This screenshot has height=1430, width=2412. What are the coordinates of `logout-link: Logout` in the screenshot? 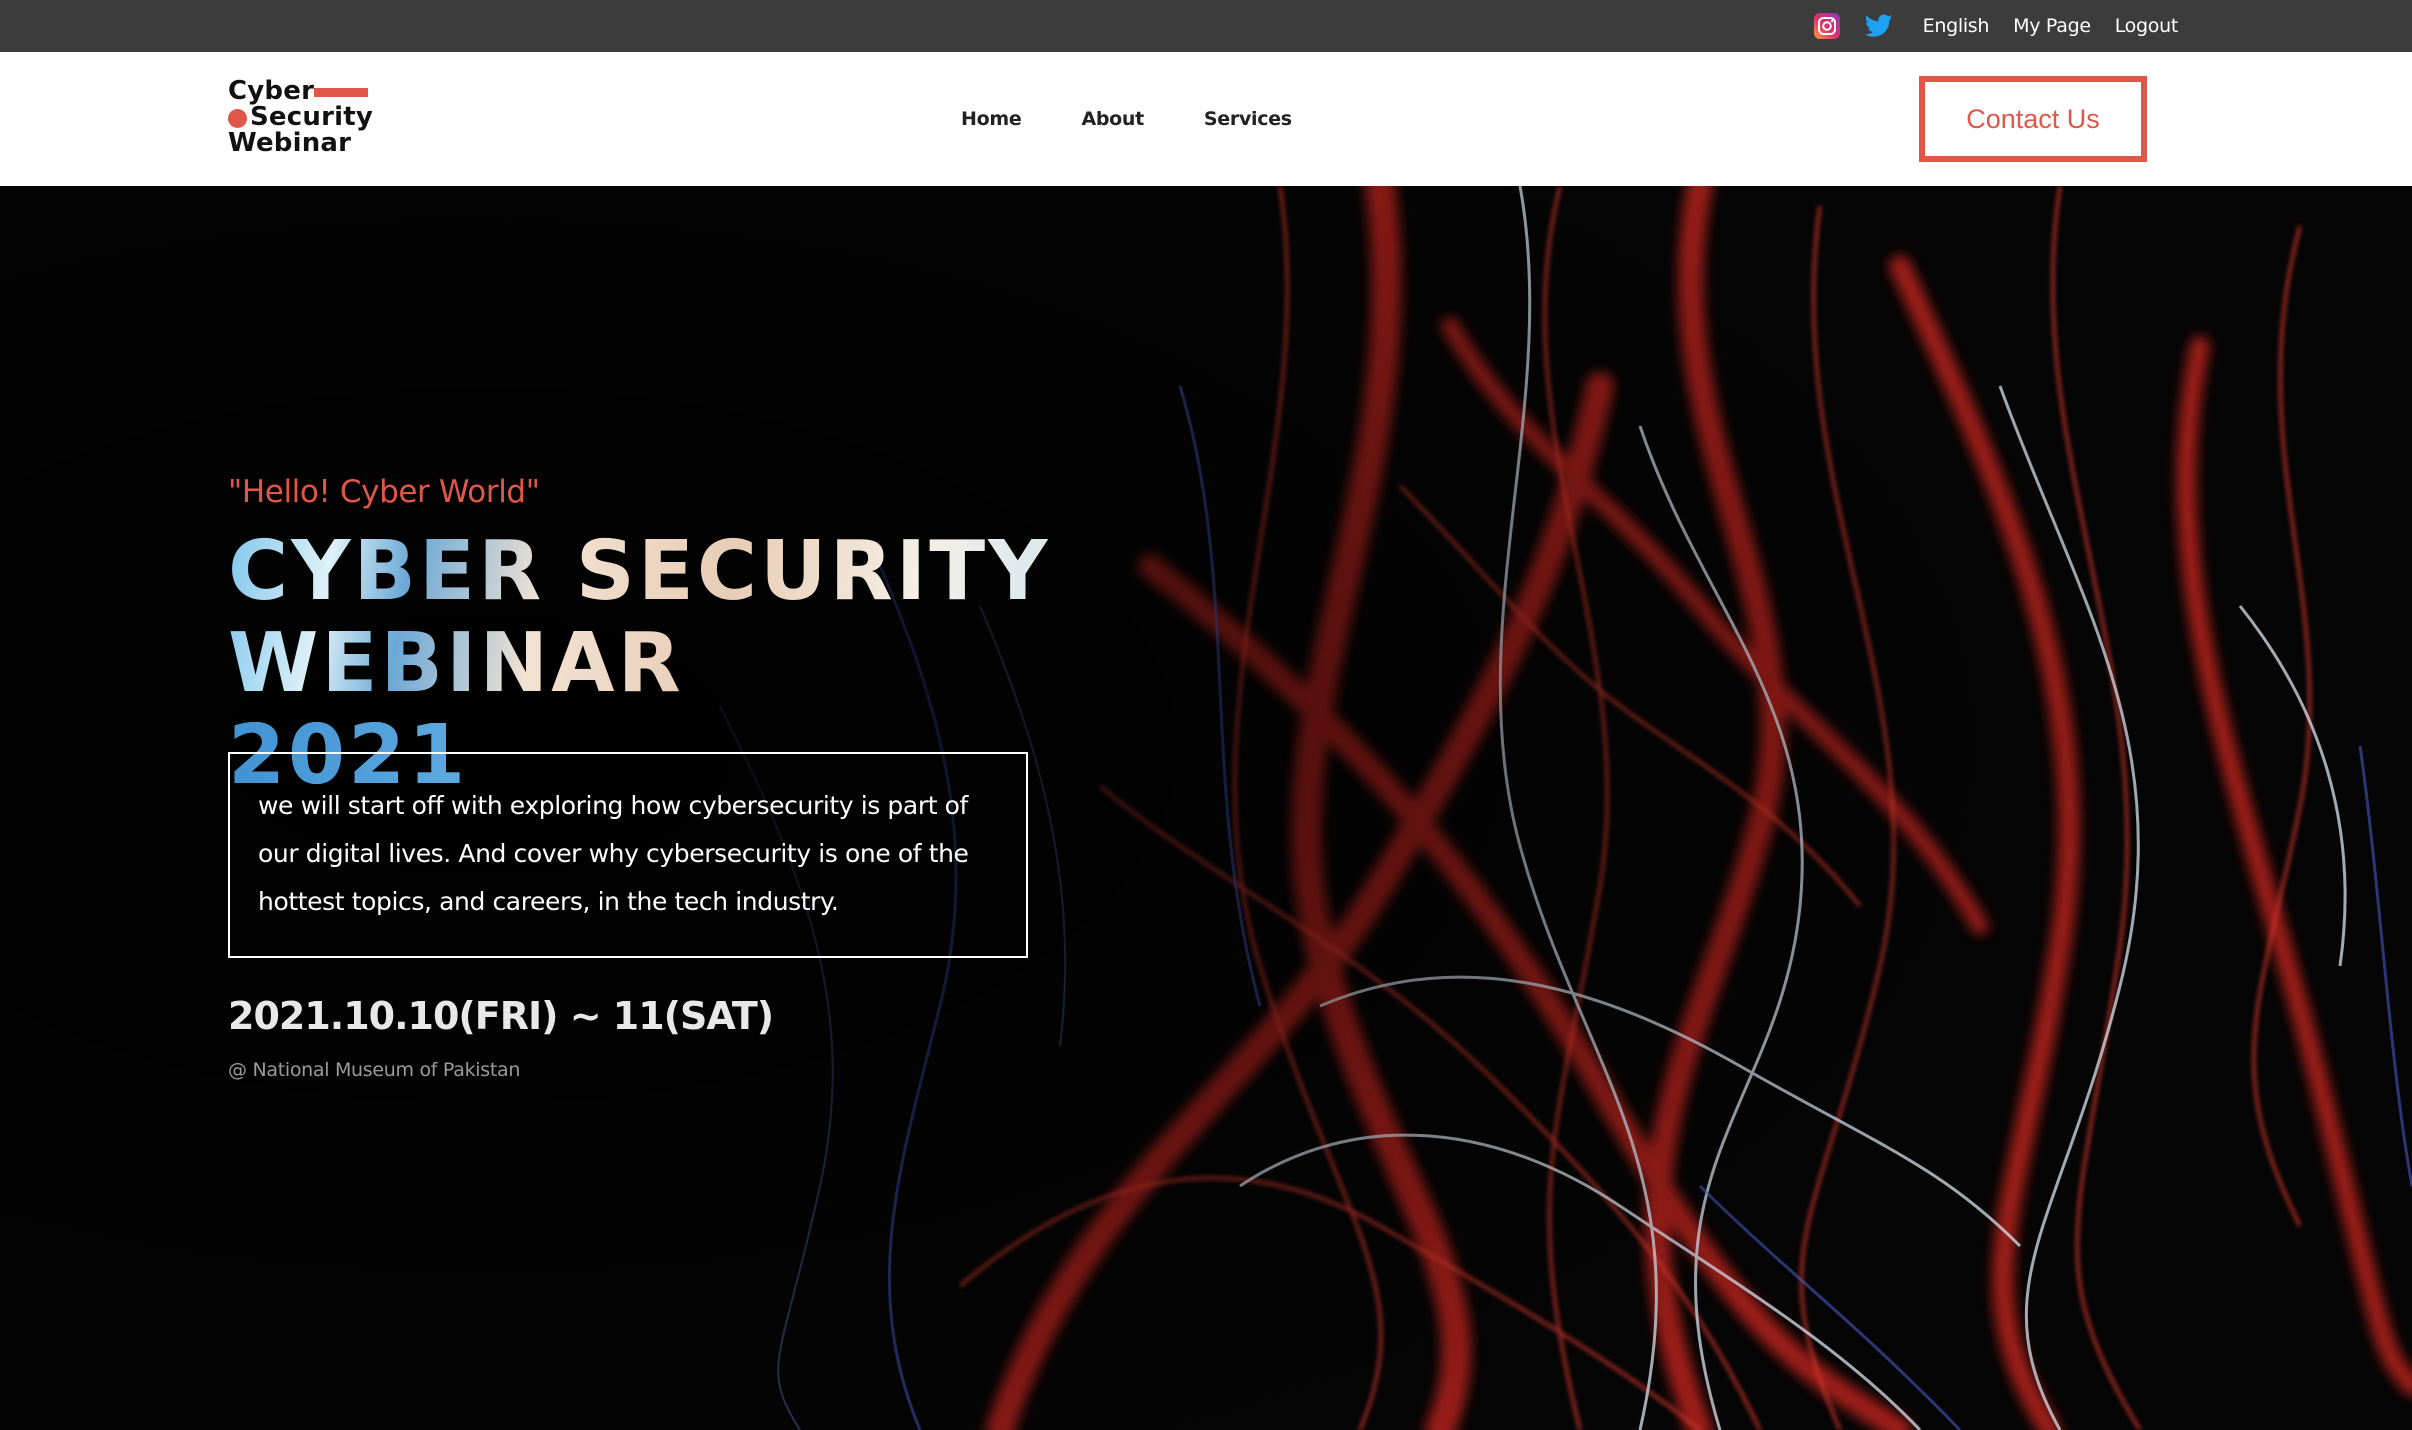 It's located at (2147, 26).